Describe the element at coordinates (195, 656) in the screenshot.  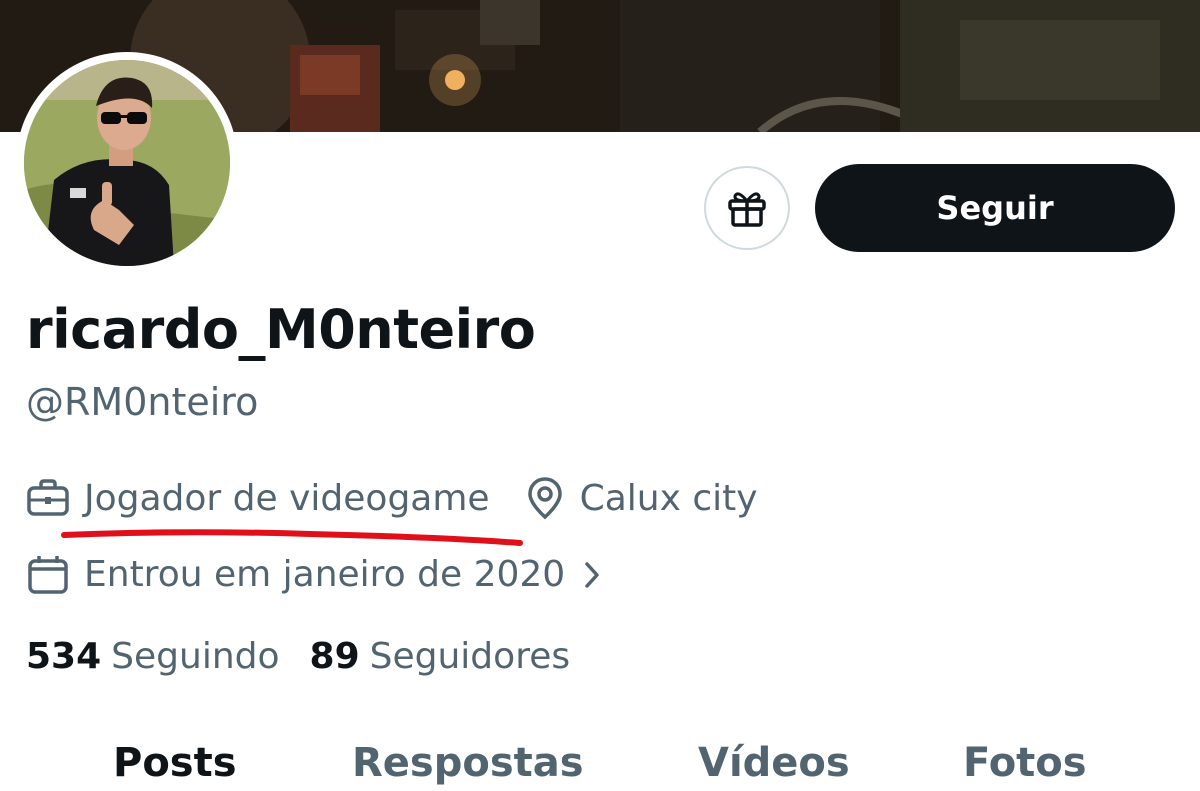
I see `following-label: Seguindo` at that location.